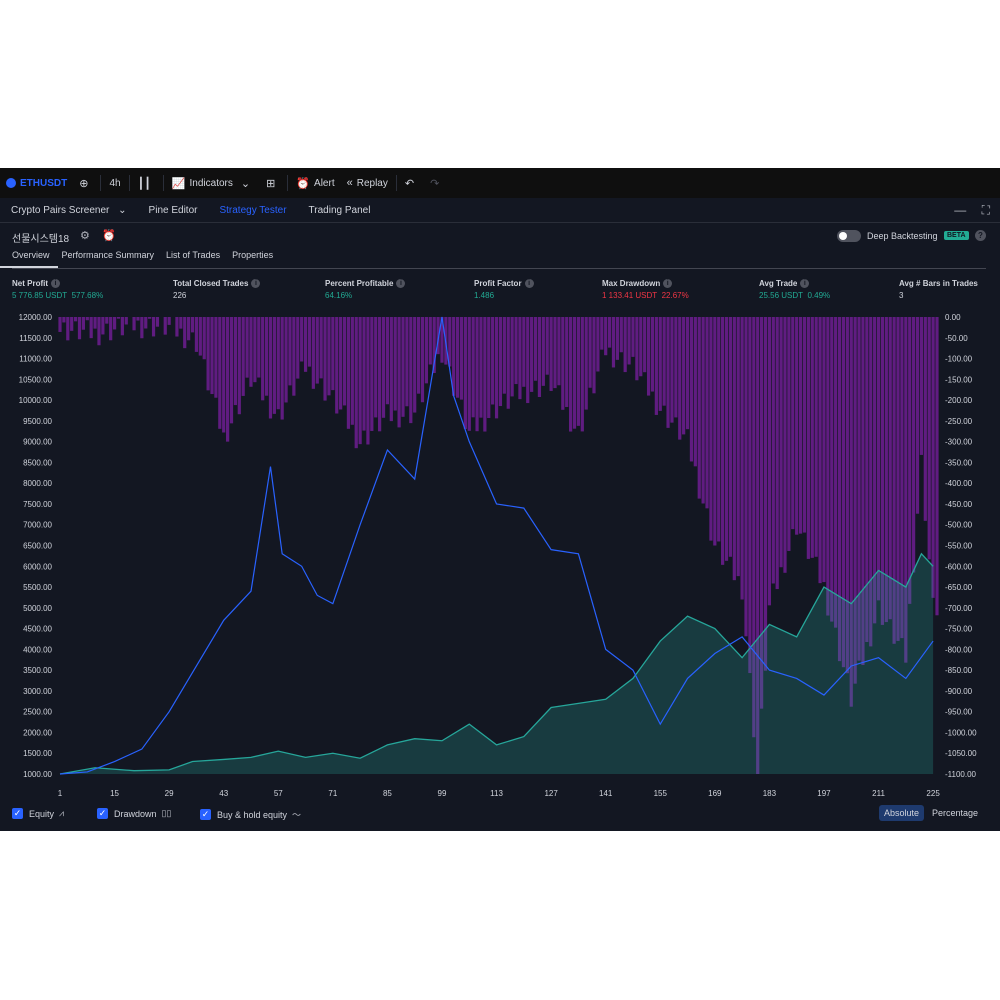  I want to click on tab-crypto-pairs-screener: Crypto Pairs Screener ⌄, so click(69, 210).